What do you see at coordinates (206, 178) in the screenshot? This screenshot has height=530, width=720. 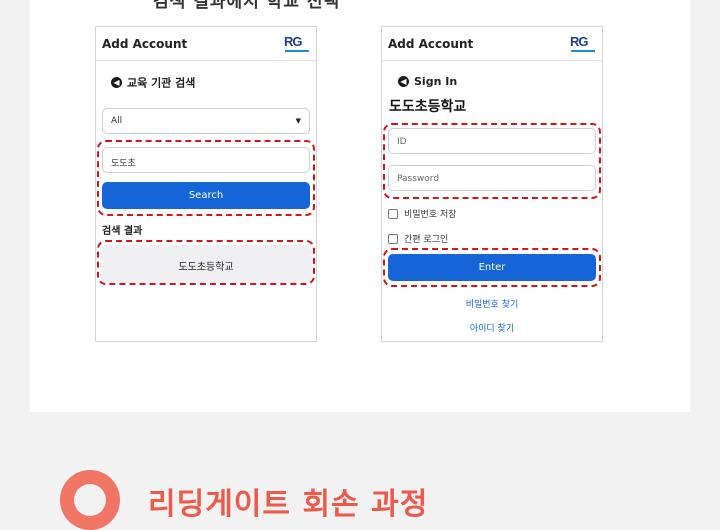 I see `search-highlight-frame` at bounding box center [206, 178].